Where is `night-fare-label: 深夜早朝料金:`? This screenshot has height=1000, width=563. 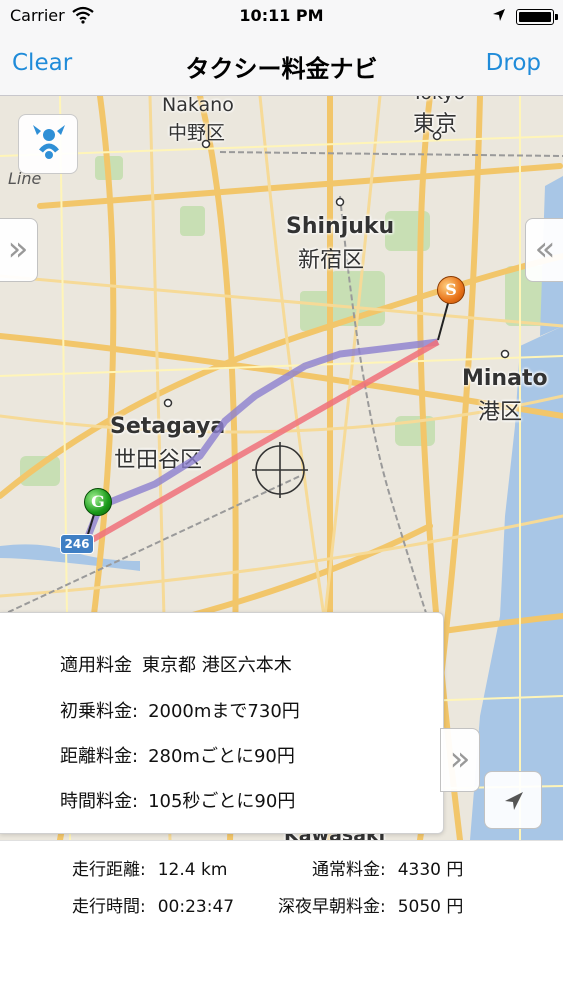
night-fare-label: 深夜早朝料金: is located at coordinates (332, 907).